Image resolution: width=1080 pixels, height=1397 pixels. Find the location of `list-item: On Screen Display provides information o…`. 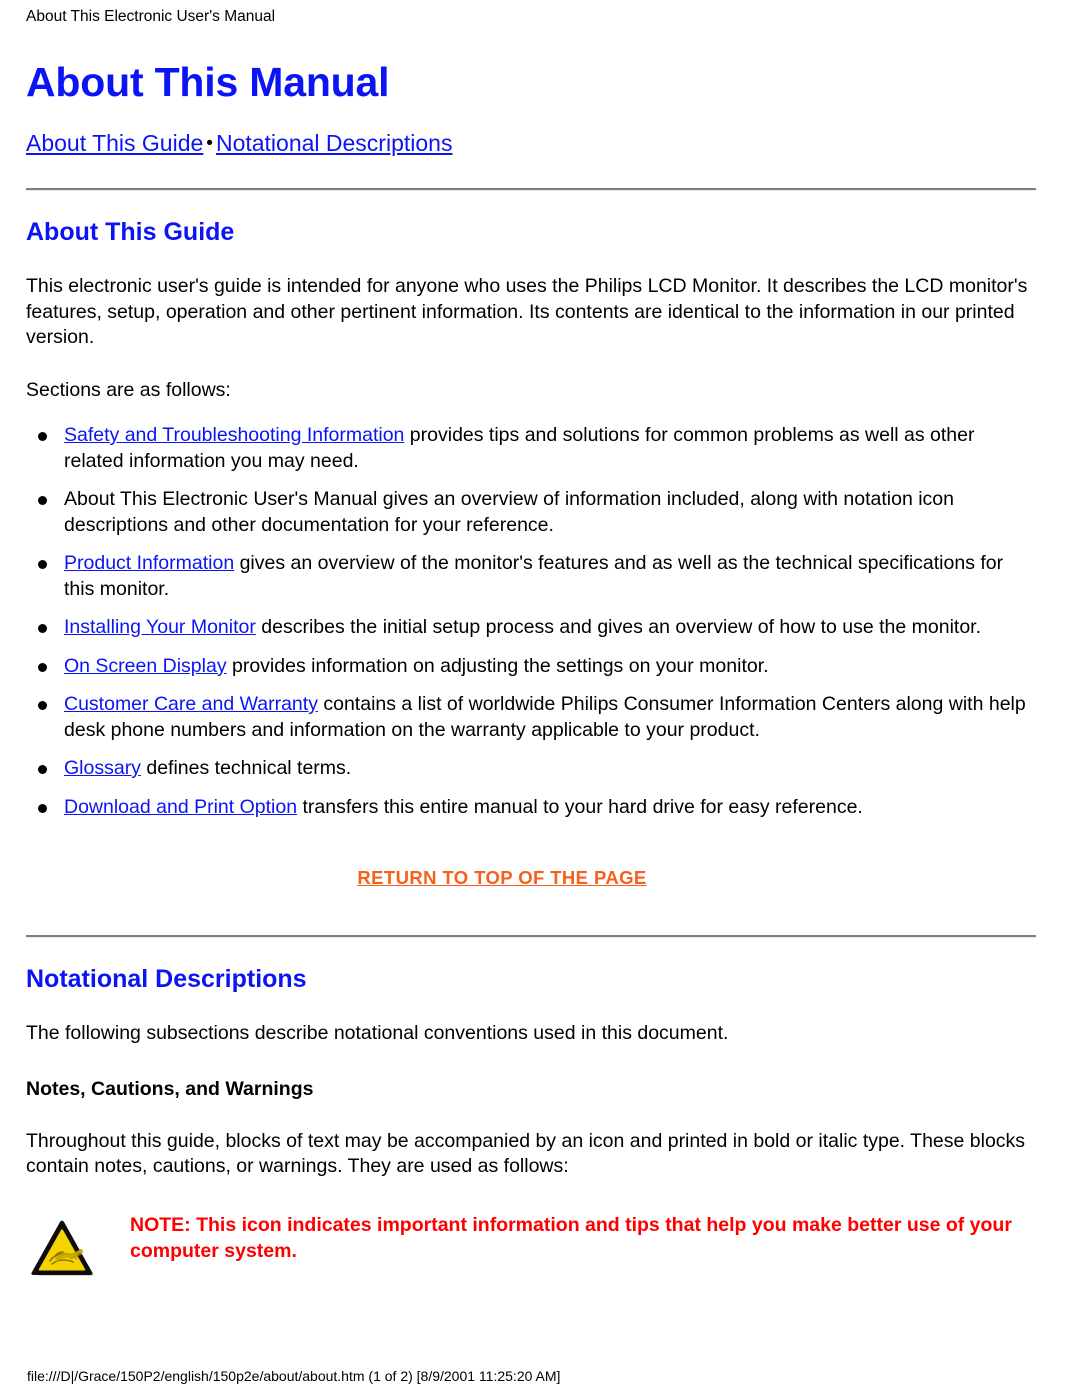

list-item: On Screen Display provides information o… is located at coordinates (532, 667).